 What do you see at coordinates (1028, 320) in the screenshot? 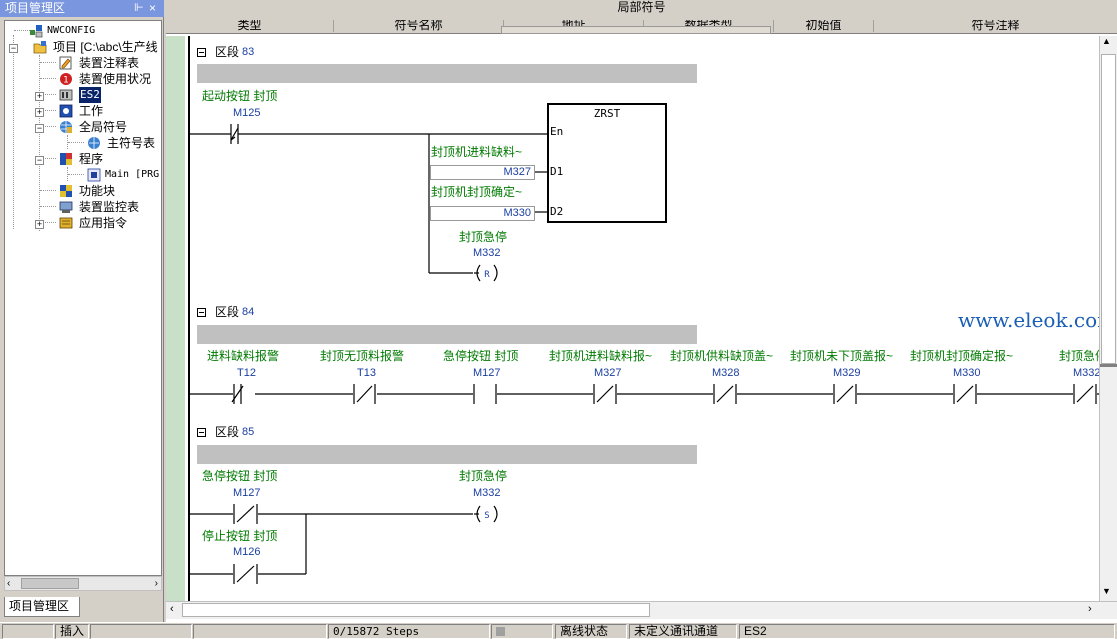
I see `watermark: www.eleok.com` at bounding box center [1028, 320].